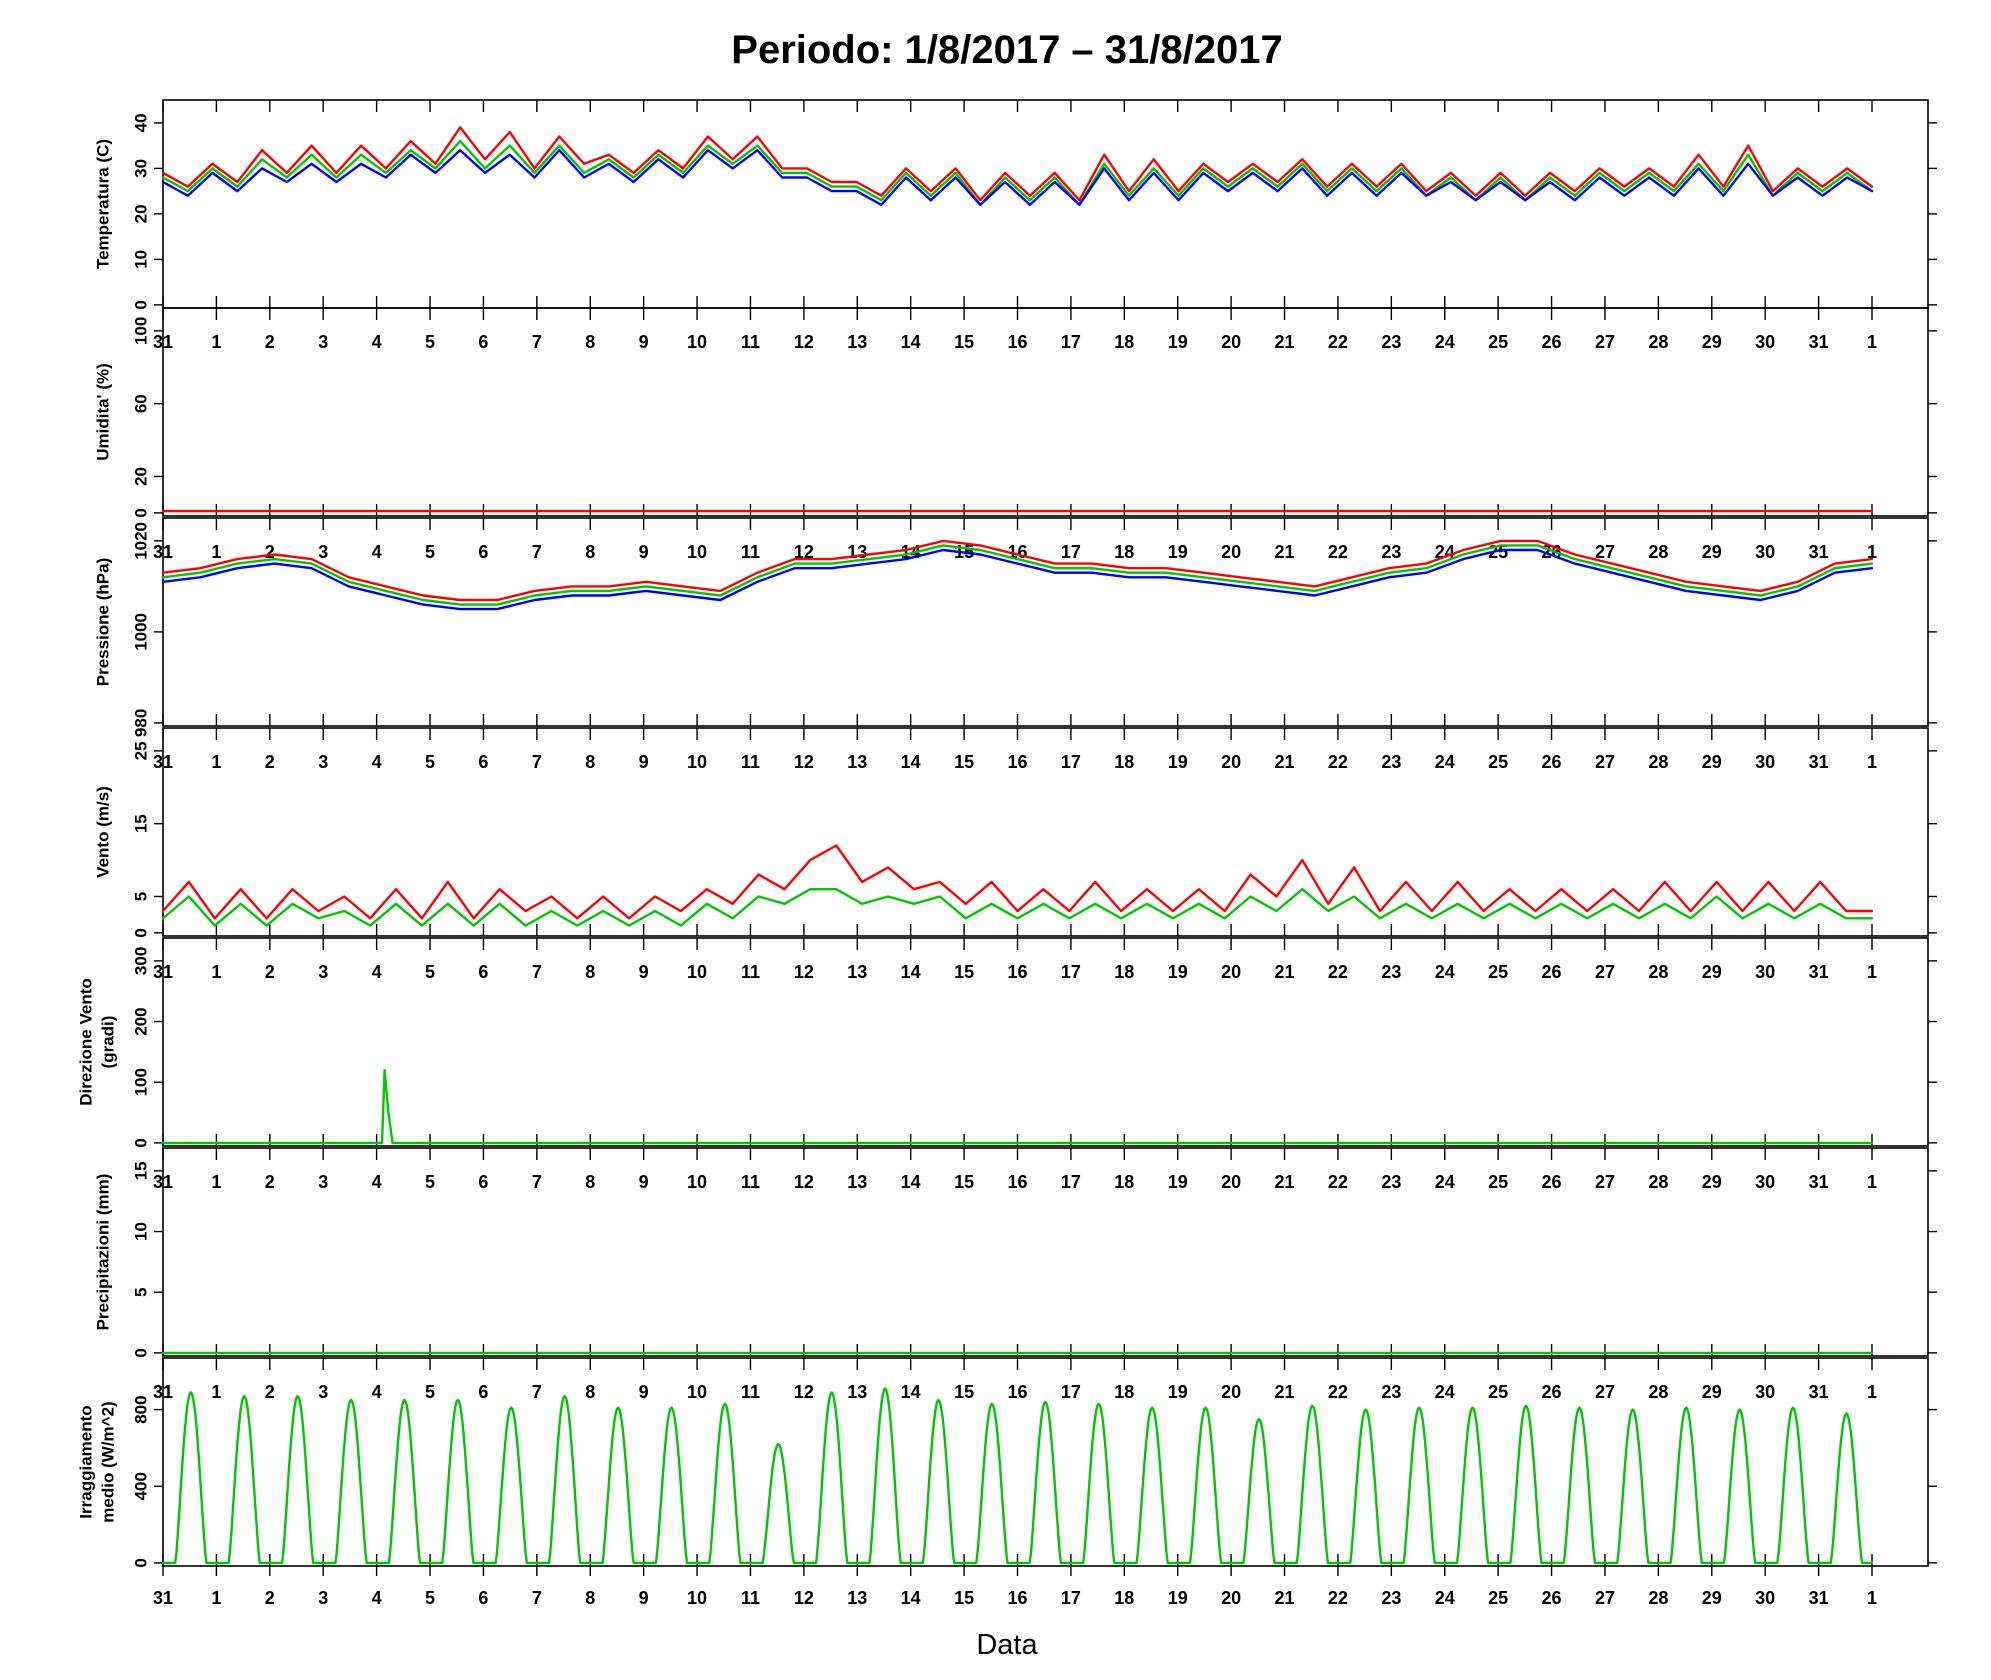 The image size is (1991, 1680). Describe the element at coordinates (1285, 1598) in the screenshot. I see `x-tick-label-bottom: 21` at that location.